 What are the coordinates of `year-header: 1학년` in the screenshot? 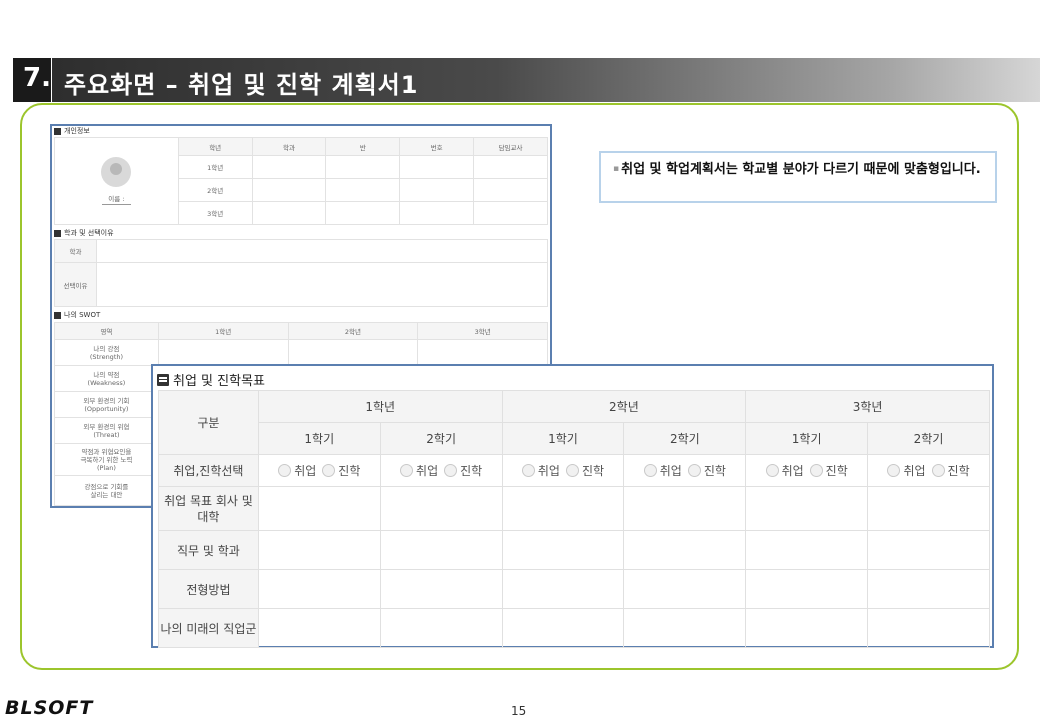 It's located at (380, 406).